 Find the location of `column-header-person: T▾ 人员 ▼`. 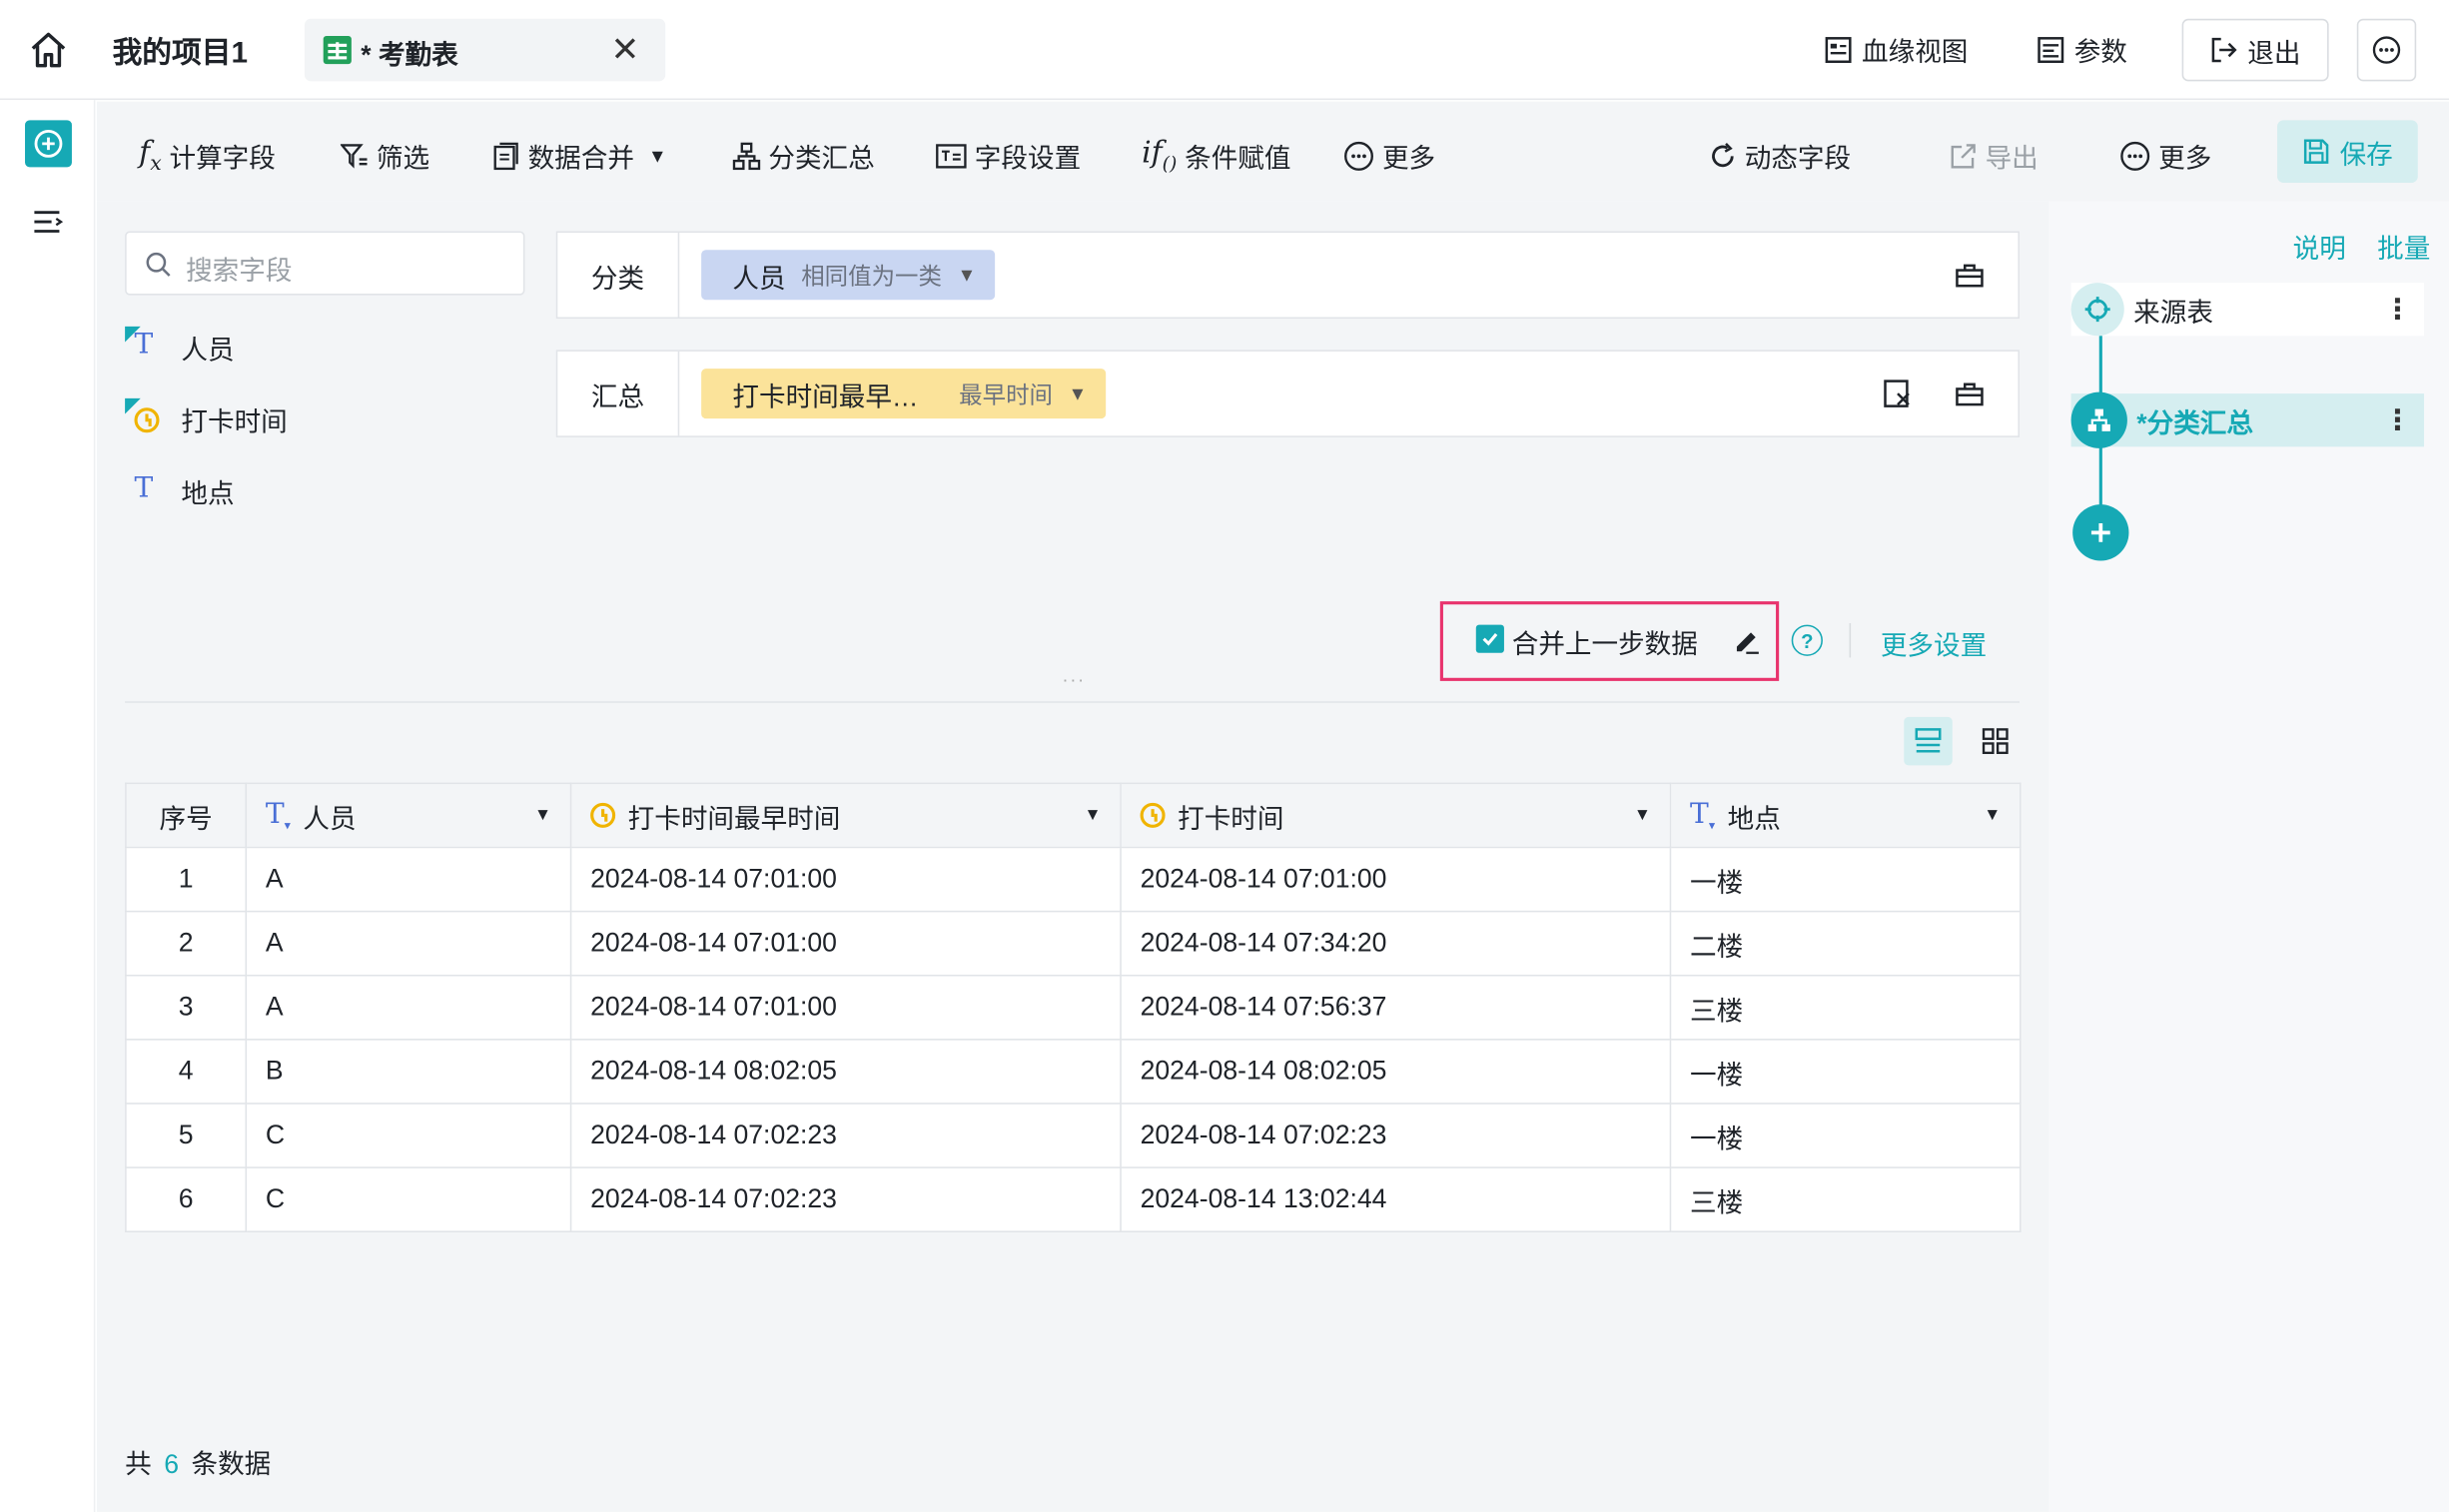

column-header-person: T▾ 人员 ▼ is located at coordinates (409, 816).